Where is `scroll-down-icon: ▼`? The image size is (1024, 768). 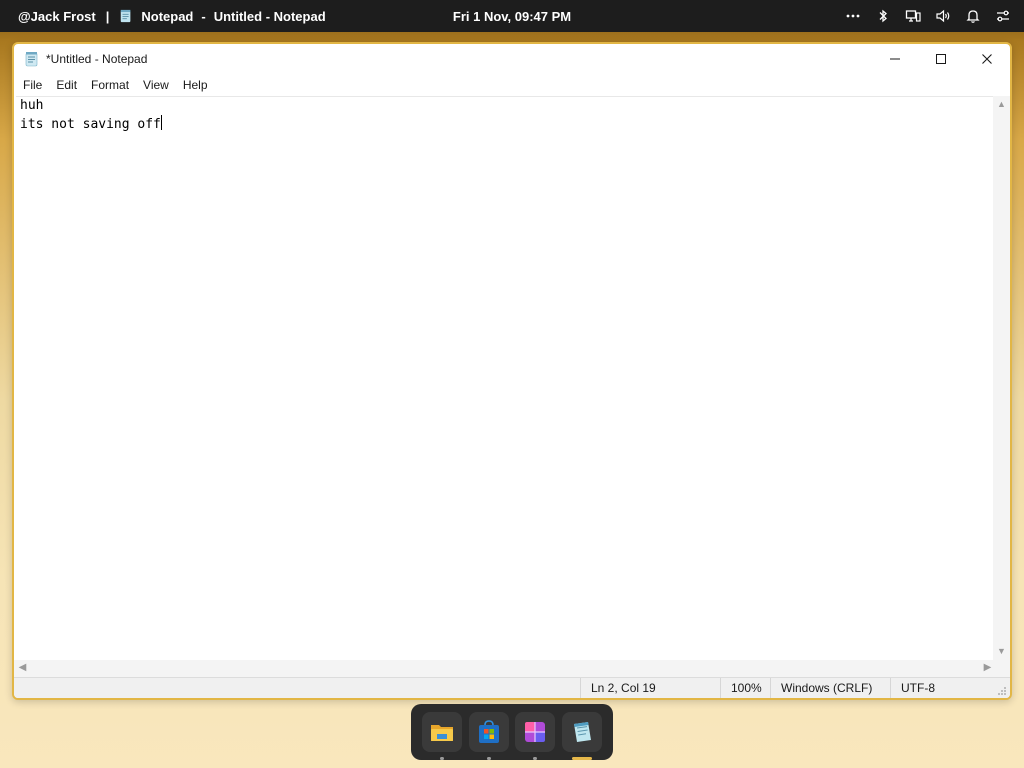 scroll-down-icon: ▼ is located at coordinates (1001, 651).